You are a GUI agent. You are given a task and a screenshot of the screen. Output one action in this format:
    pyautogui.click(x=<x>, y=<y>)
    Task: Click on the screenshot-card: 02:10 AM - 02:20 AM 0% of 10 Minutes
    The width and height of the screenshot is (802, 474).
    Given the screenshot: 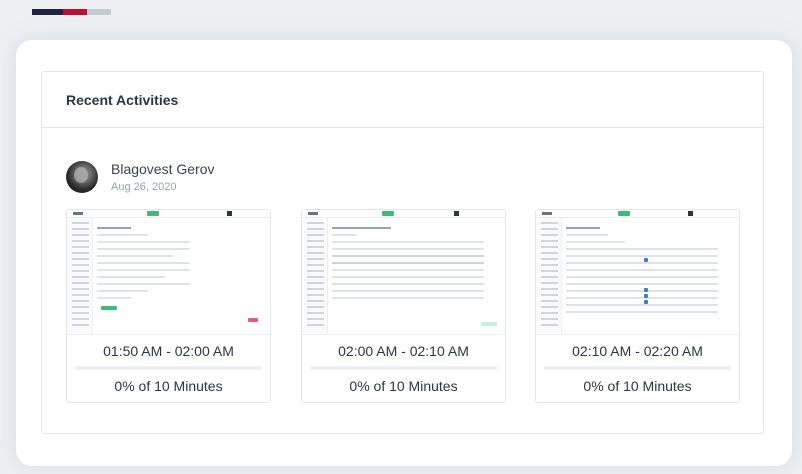 What is the action you would take?
    pyautogui.click(x=637, y=306)
    